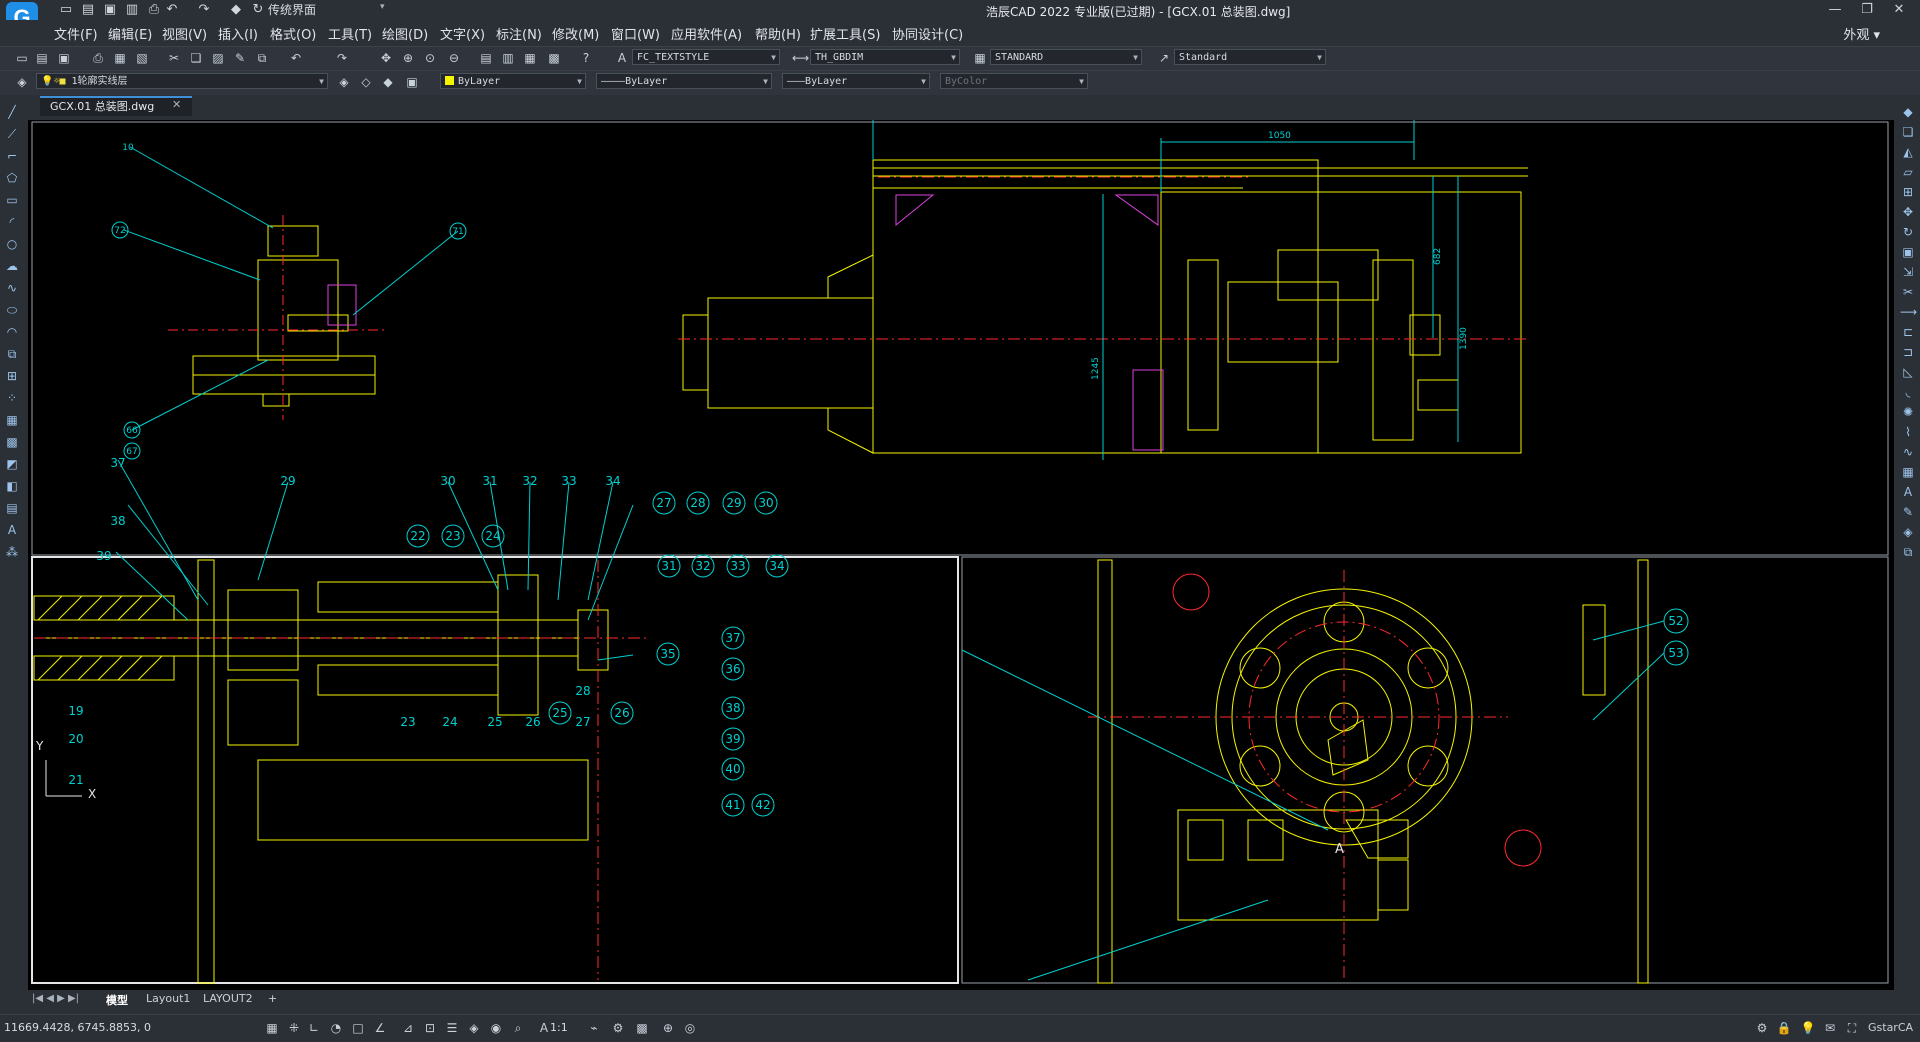 This screenshot has height=1042, width=1920. Describe the element at coordinates (12, 156) in the screenshot. I see `polyline-icon: ⌐` at that location.